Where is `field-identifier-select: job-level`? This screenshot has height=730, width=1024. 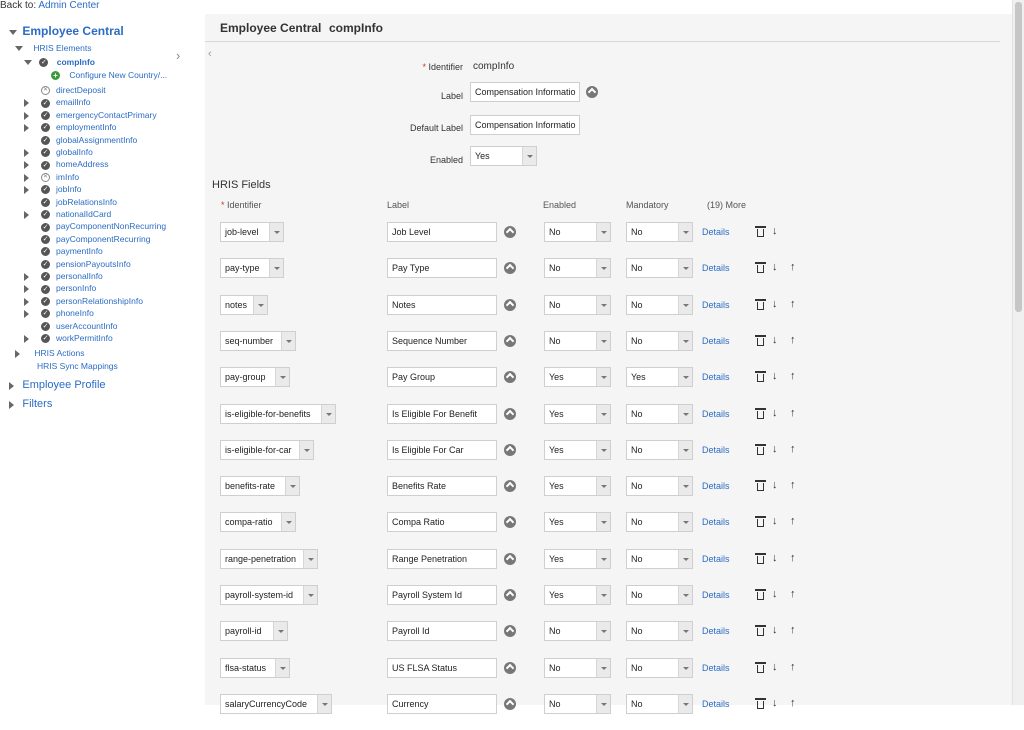 field-identifier-select: job-level is located at coordinates (252, 232).